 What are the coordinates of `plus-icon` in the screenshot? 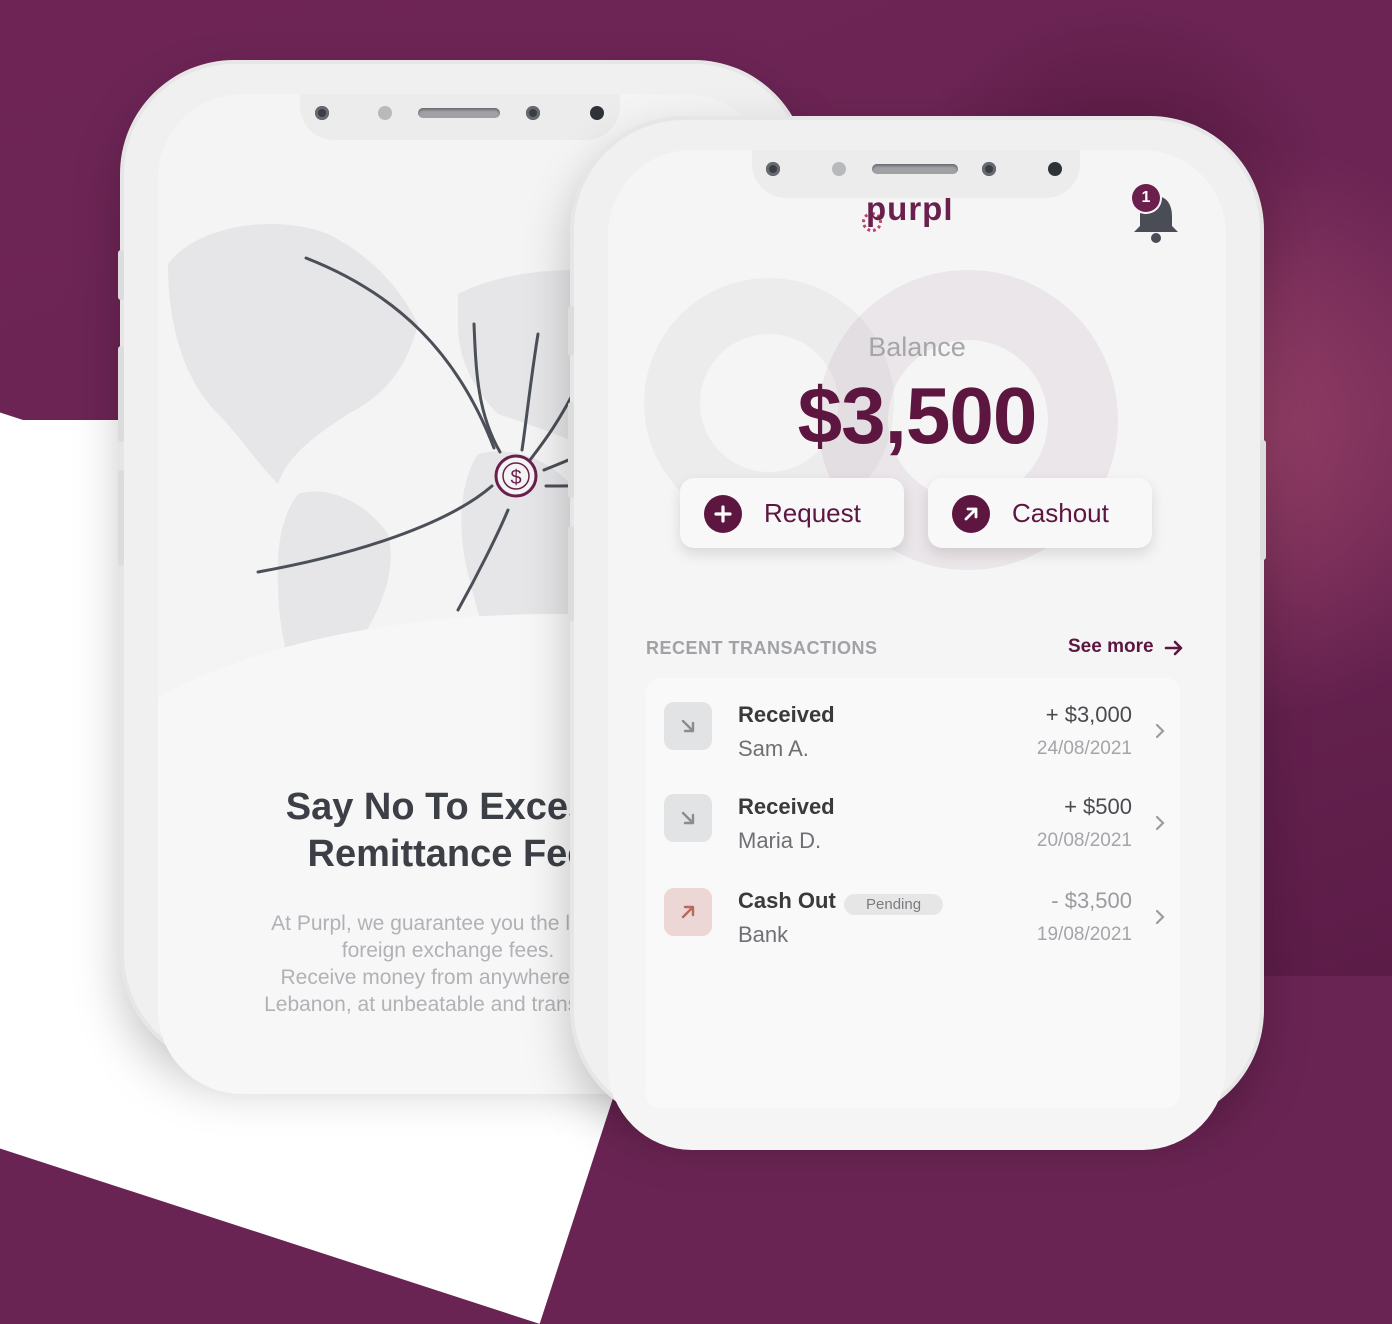 It's located at (723, 514).